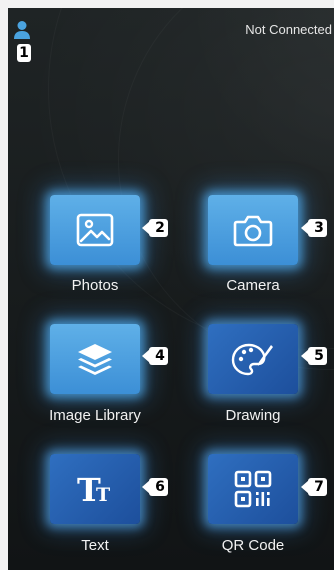 The height and width of the screenshot is (570, 334). What do you see at coordinates (253, 545) in the screenshot?
I see `qr-code-label: QR Code` at bounding box center [253, 545].